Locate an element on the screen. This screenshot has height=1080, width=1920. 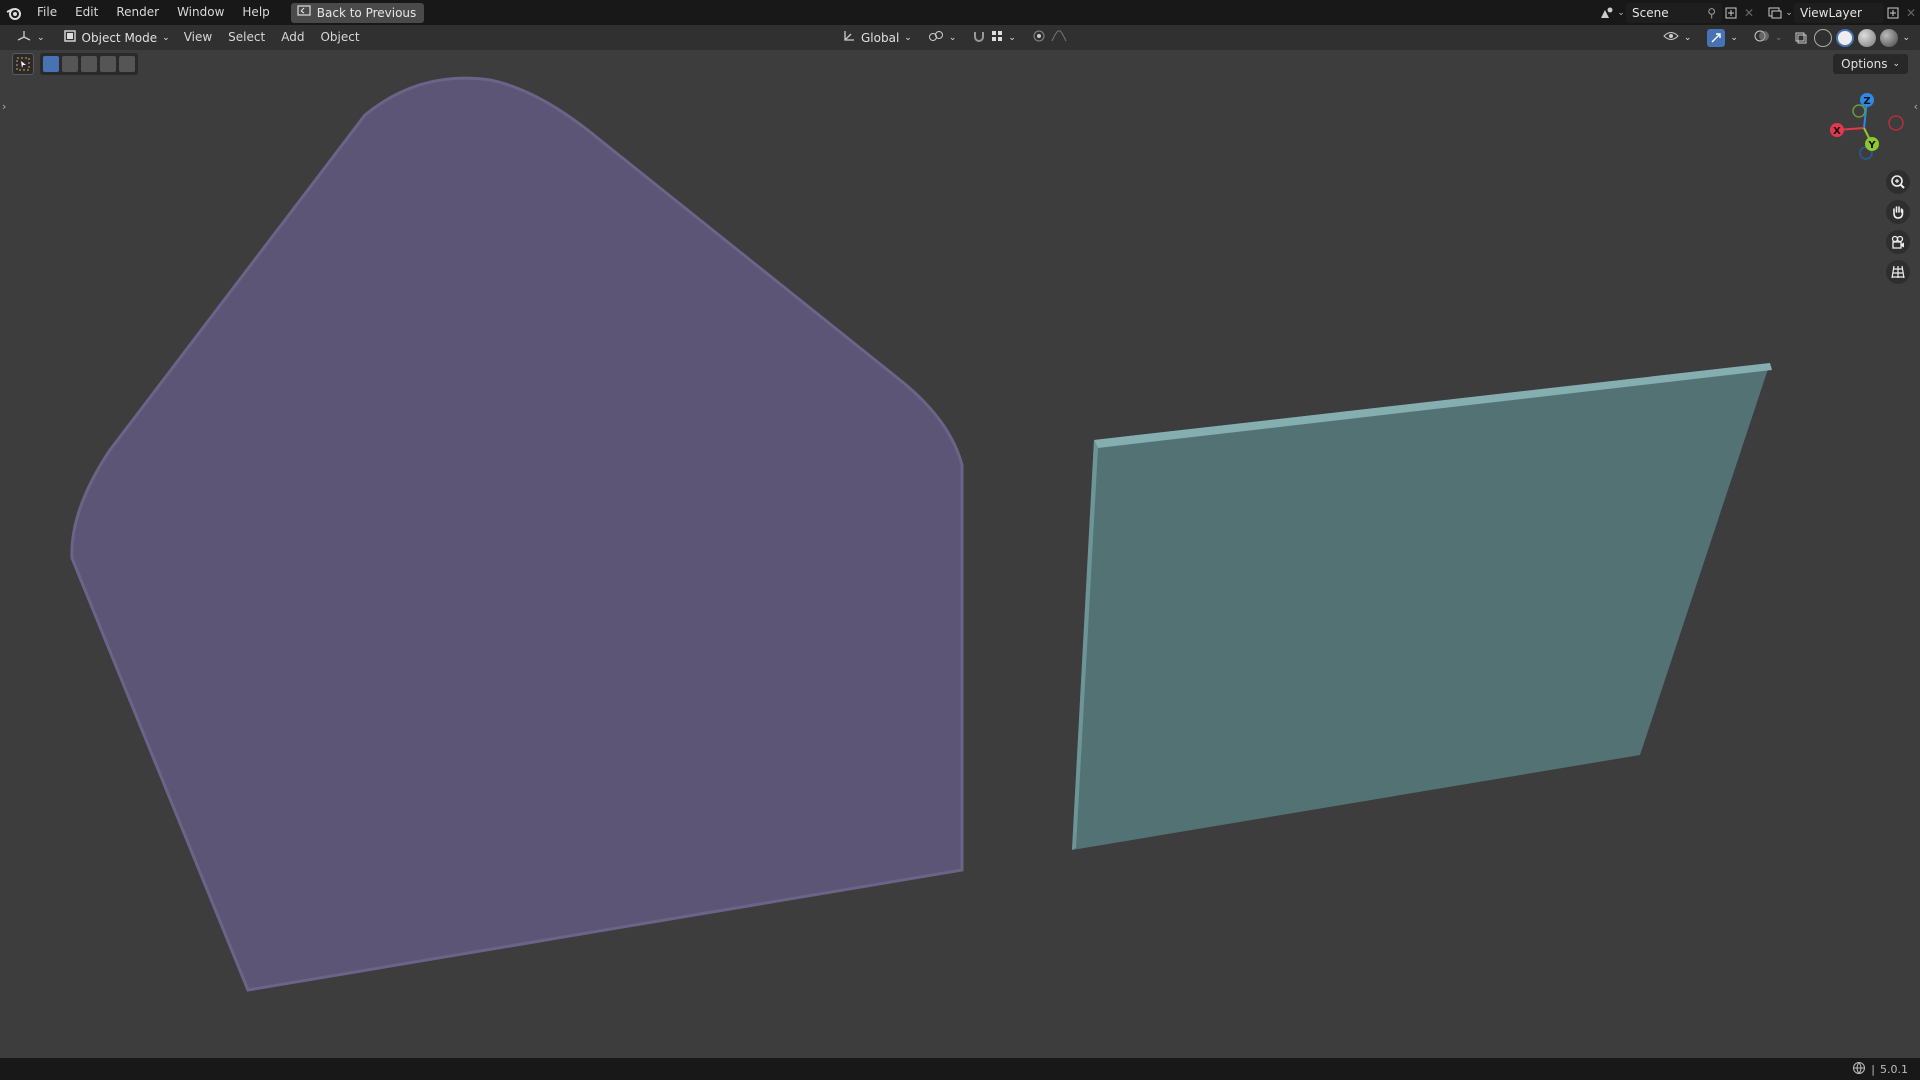
toolbar-expand-arrow-icon: › is located at coordinates (4, 106).